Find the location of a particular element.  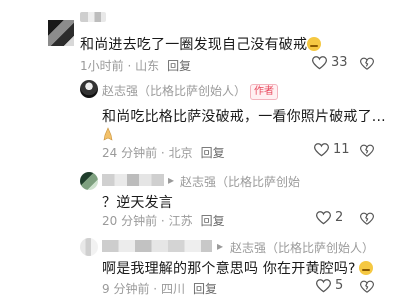

reply-target-name: 赵志强（比格比萨创始人） is located at coordinates (302, 247).